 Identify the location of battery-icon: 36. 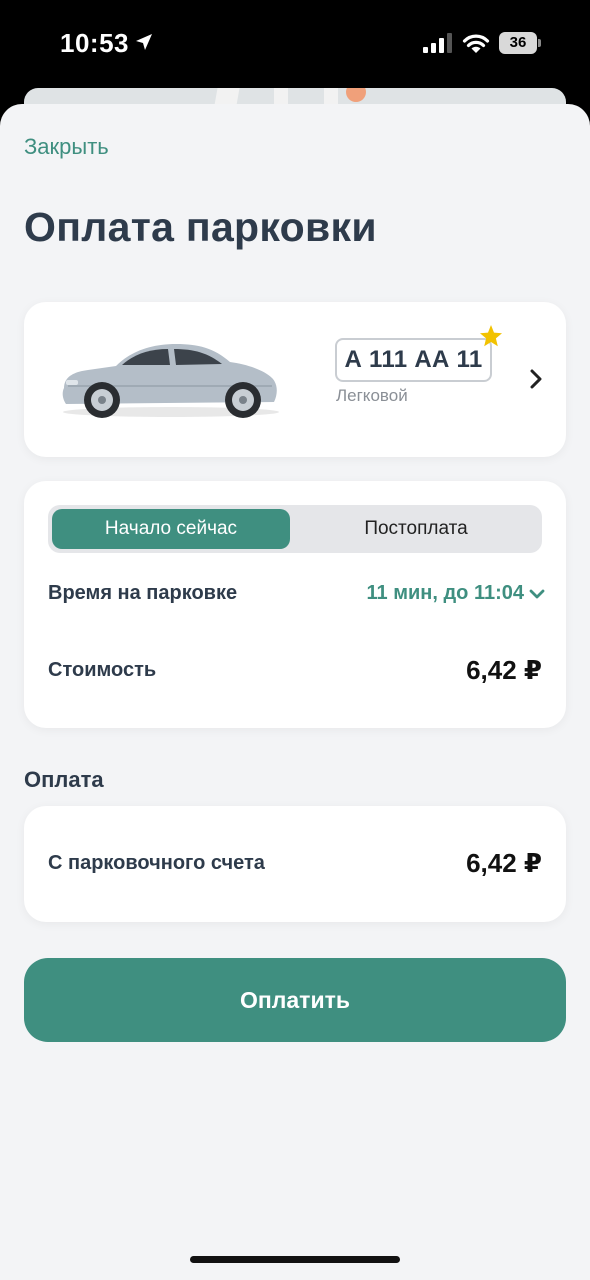
(520, 43).